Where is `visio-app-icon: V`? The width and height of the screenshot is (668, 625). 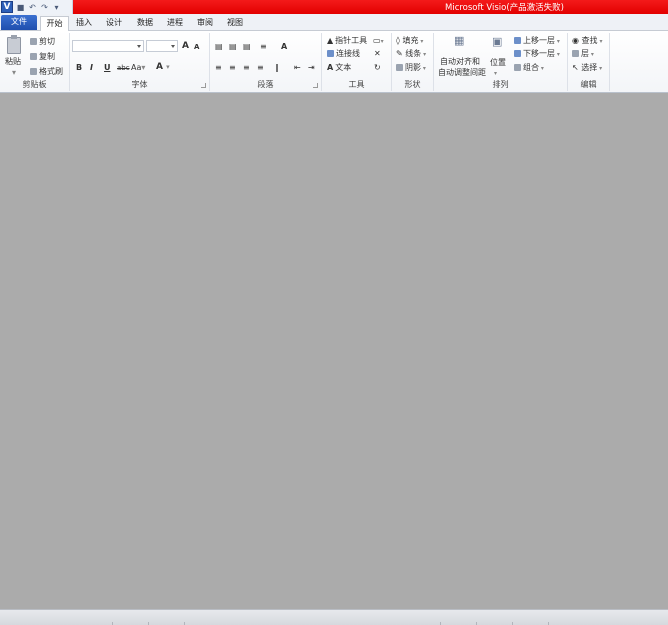
visio-app-icon: V is located at coordinates (7, 7).